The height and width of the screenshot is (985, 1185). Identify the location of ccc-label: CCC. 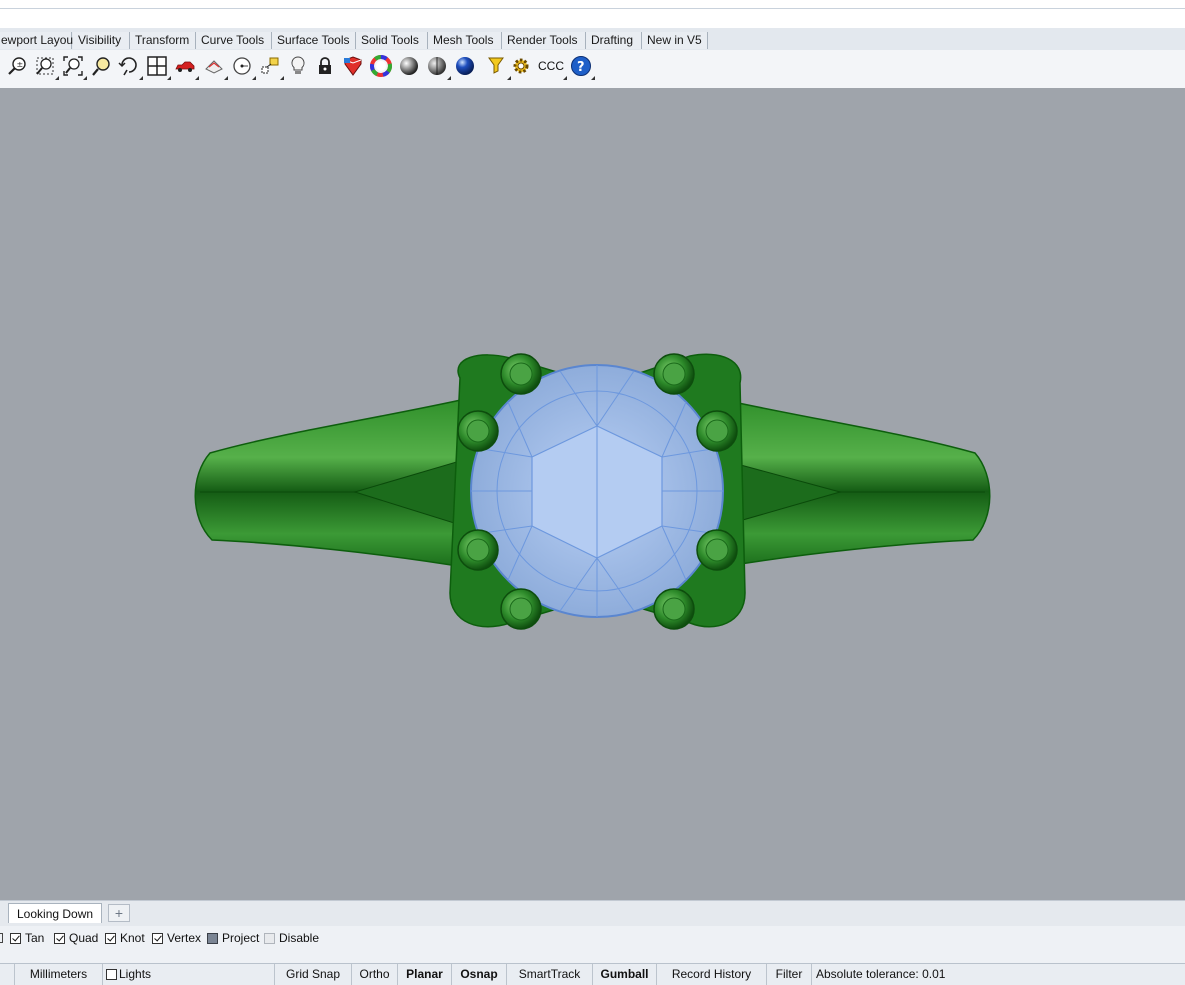
(552, 67).